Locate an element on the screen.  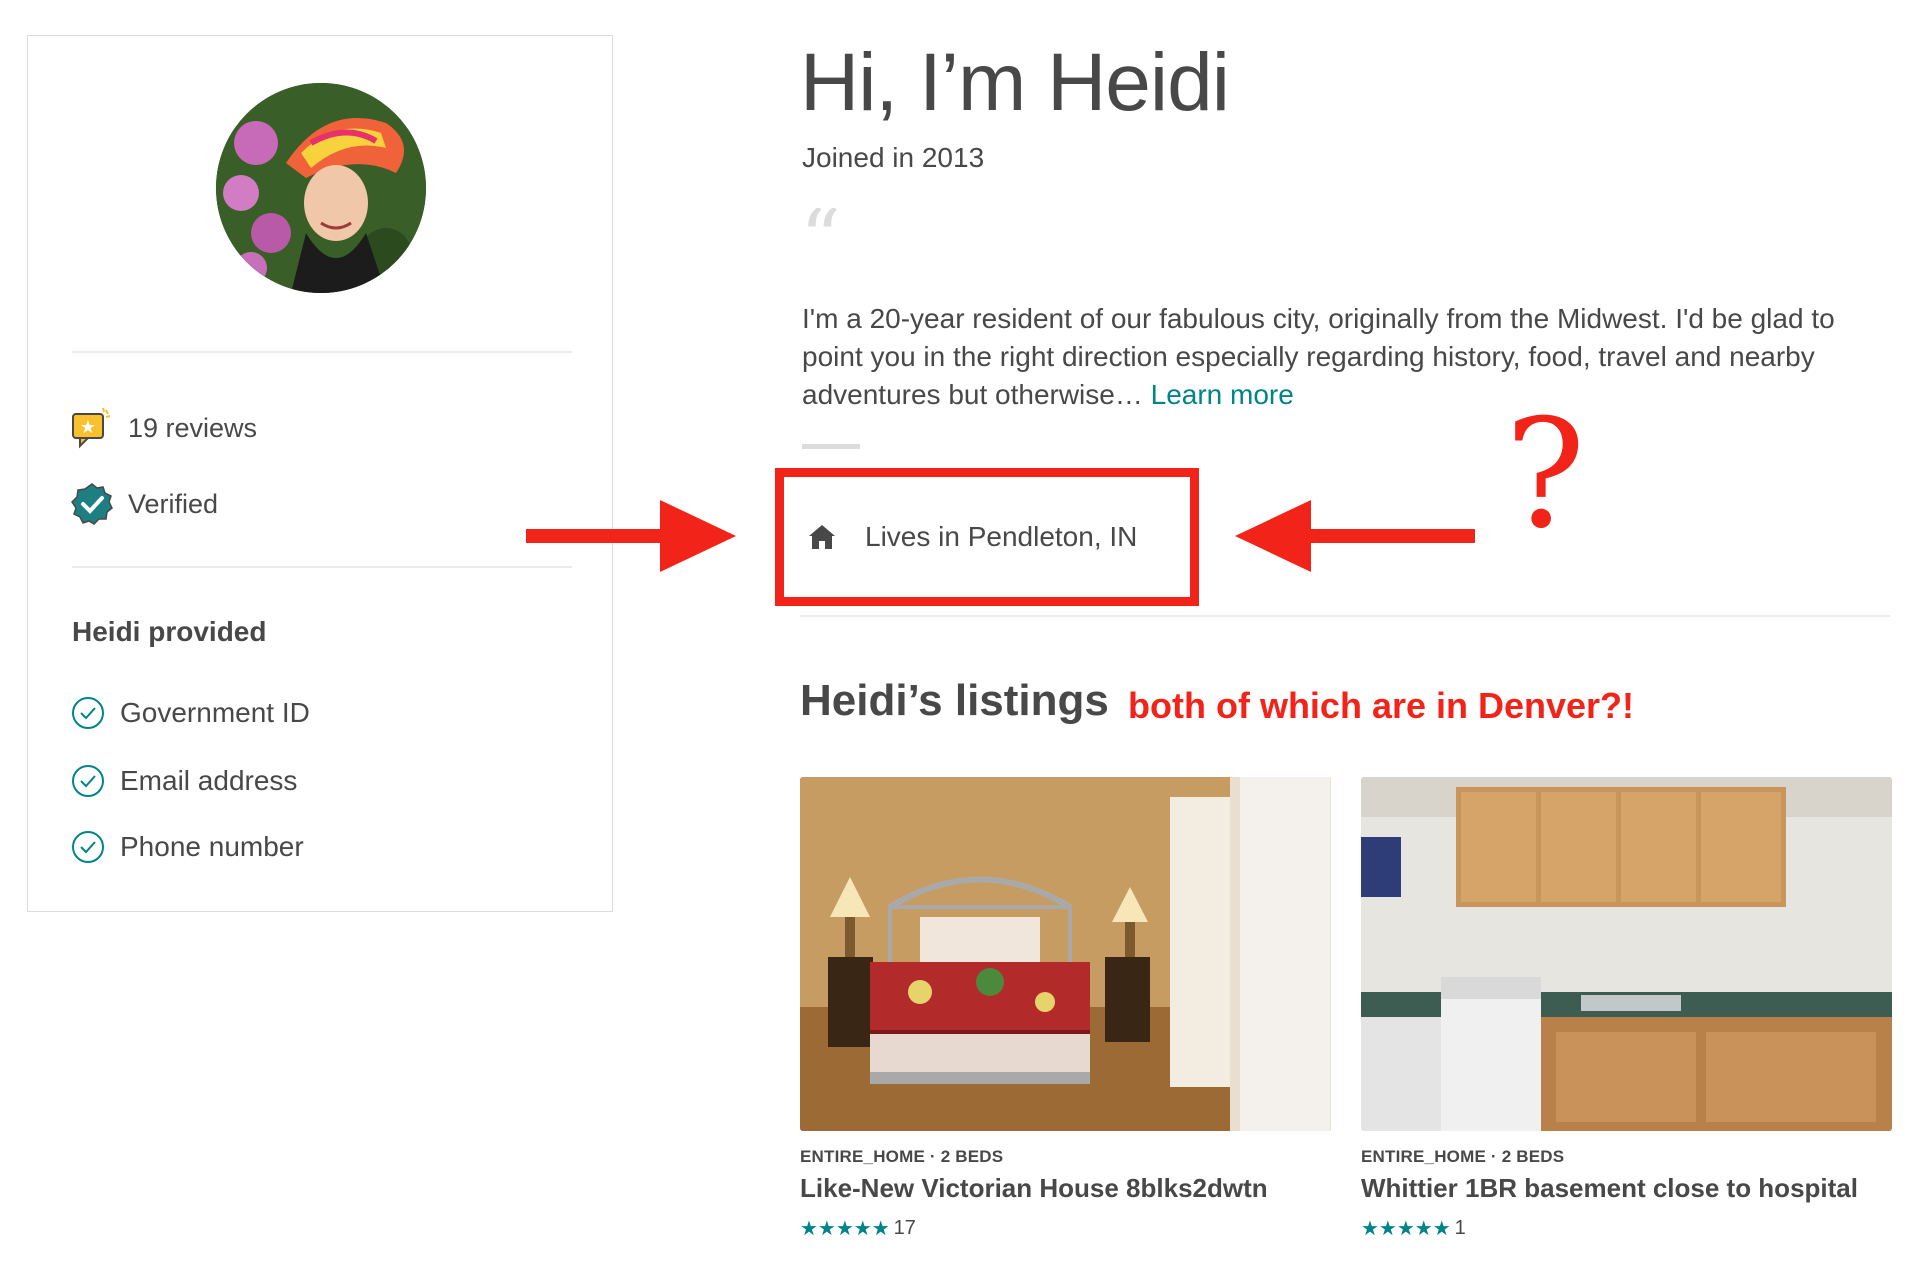
provided-item-government-id: Government ID is located at coordinates (190, 713).